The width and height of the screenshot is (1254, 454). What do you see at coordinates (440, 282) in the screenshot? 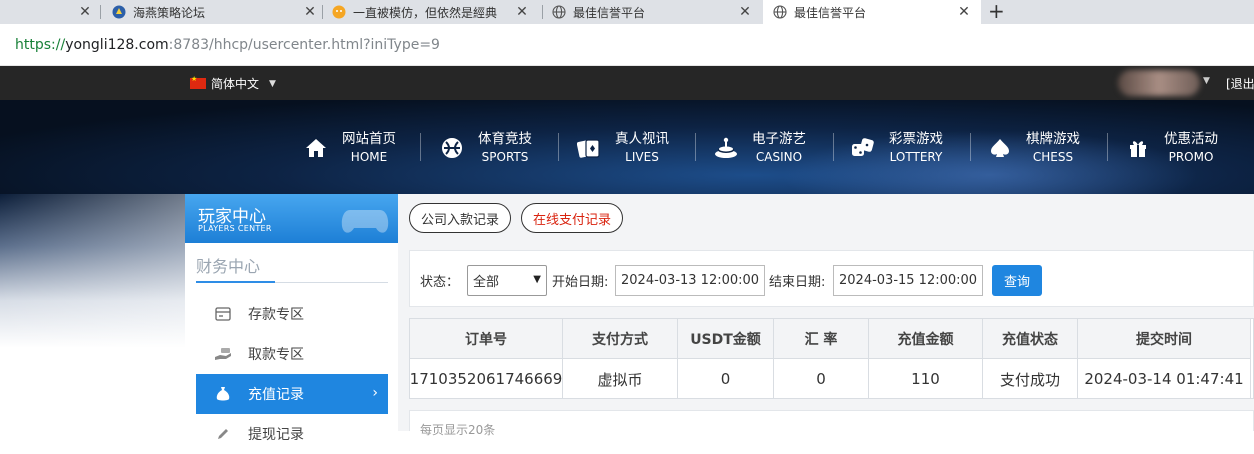
I see `status-label: 状态：` at bounding box center [440, 282].